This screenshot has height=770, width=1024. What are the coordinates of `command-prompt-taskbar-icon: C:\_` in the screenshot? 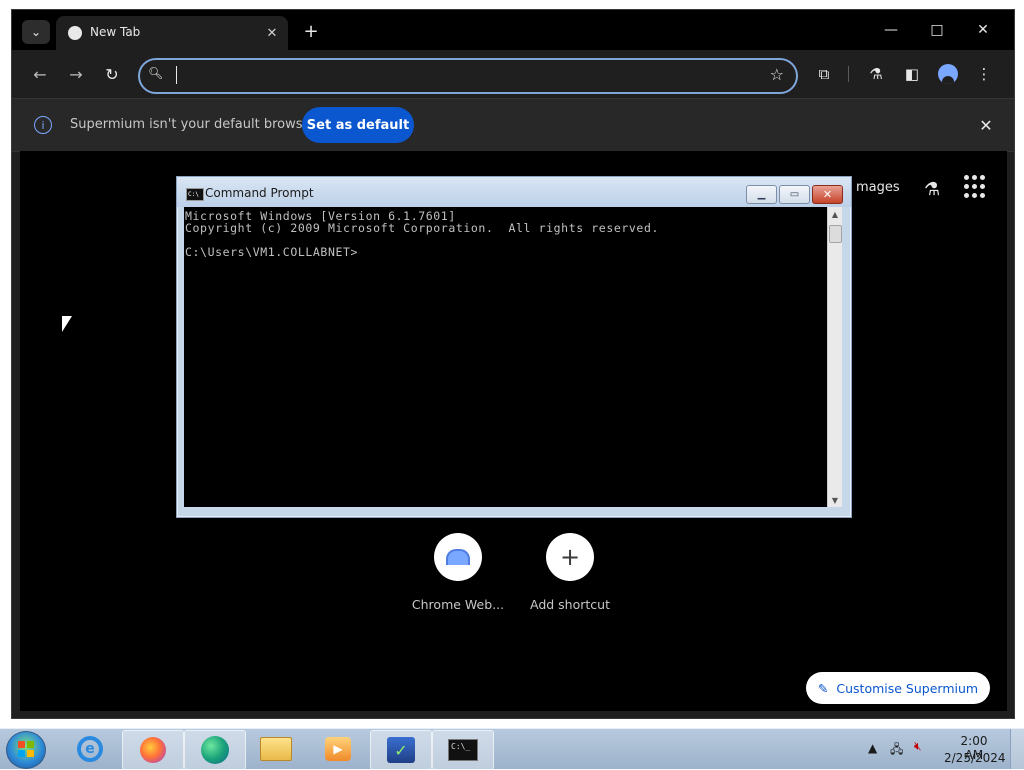 It's located at (463, 750).